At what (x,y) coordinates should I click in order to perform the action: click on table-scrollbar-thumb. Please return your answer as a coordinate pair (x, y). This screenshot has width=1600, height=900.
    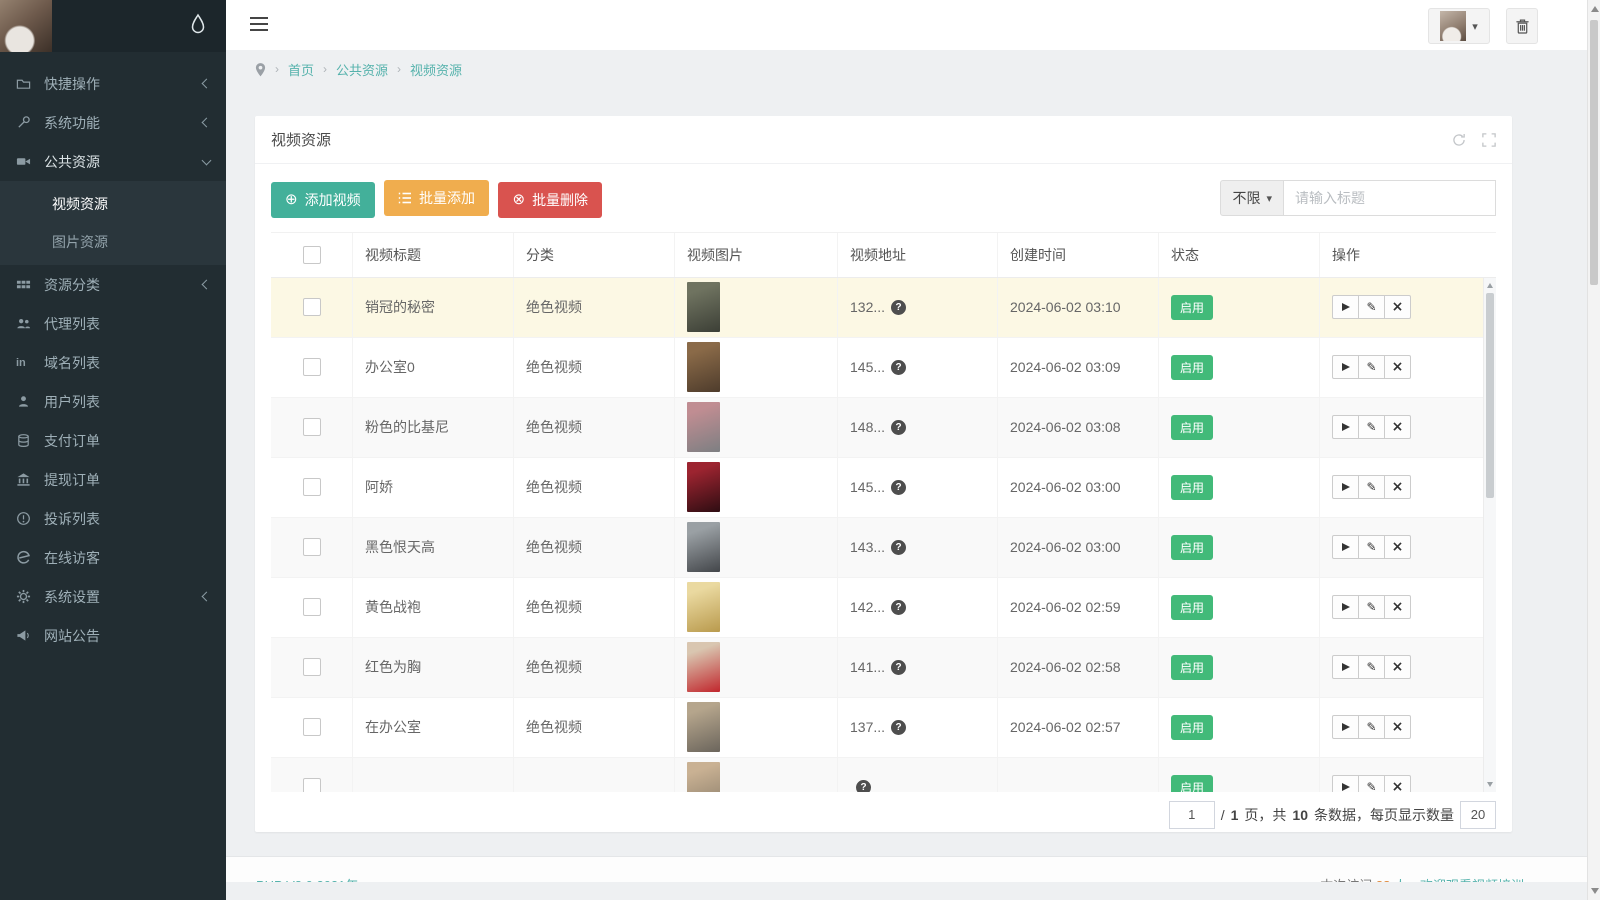
    Looking at the image, I should click on (1490, 395).